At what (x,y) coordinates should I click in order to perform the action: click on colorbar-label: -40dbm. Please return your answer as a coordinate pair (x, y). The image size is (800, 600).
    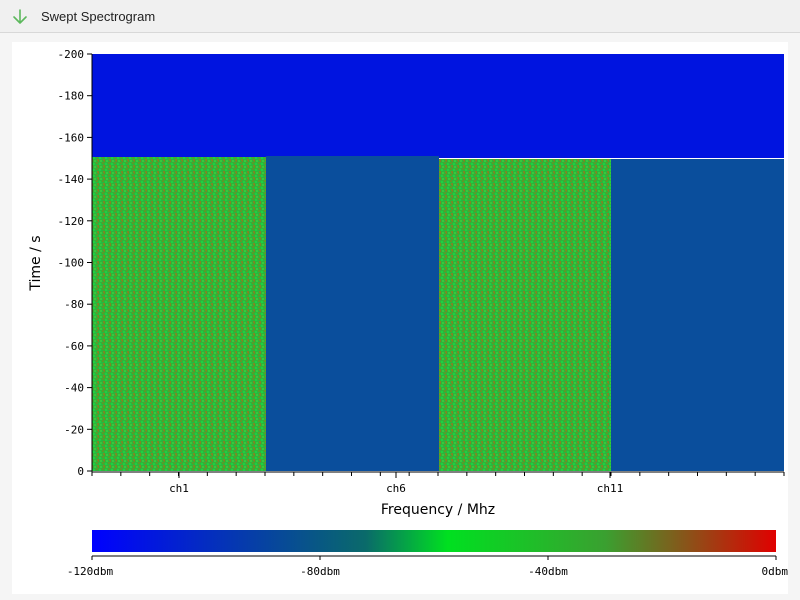
    Looking at the image, I should click on (548, 571).